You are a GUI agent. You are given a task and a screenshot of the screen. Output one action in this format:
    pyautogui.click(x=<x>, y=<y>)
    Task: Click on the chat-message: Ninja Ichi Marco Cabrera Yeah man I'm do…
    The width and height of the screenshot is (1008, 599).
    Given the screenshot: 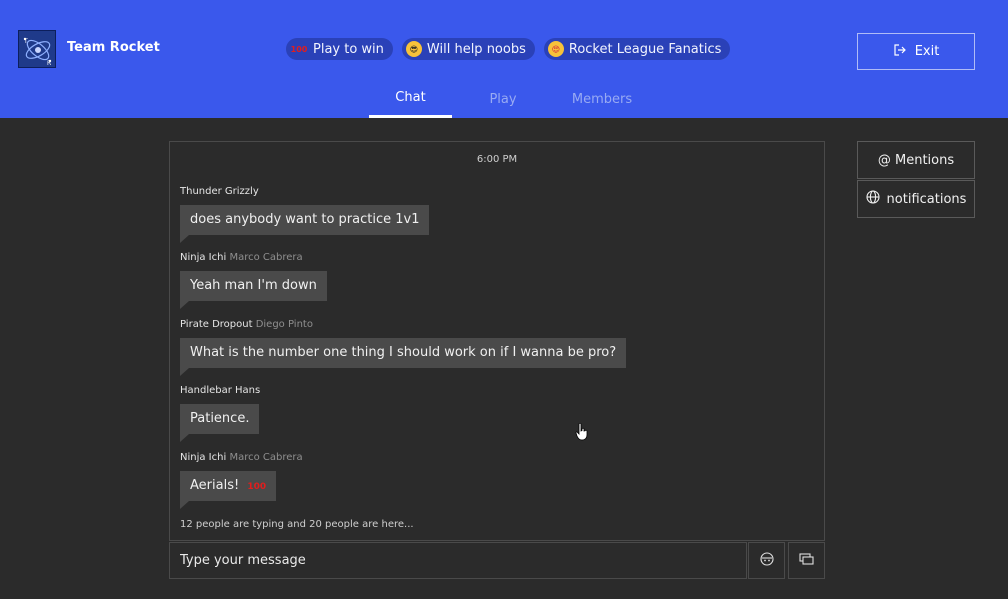 What is the action you would take?
    pyautogui.click(x=253, y=280)
    